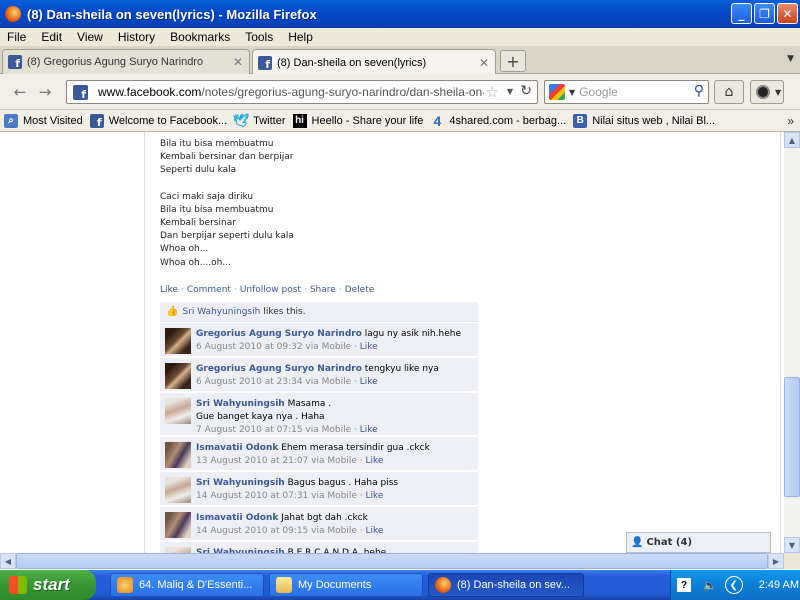 The height and width of the screenshot is (600, 800). What do you see at coordinates (346, 585) in the screenshot?
I see `taskbar-item-my-documents: My Documents` at bounding box center [346, 585].